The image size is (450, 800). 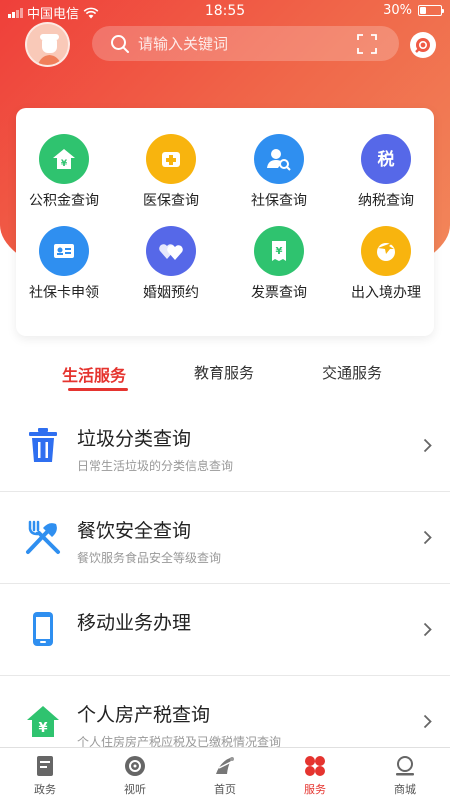 What do you see at coordinates (225, 766) in the screenshot?
I see `home-logo-icon` at bounding box center [225, 766].